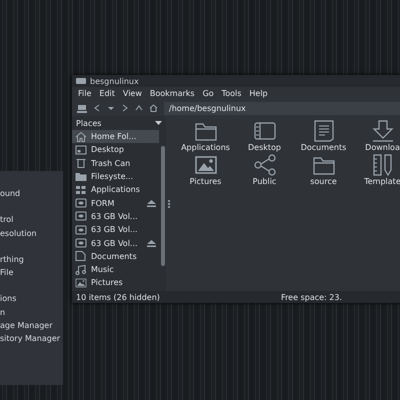 This screenshot has height=400, width=400. I want to click on forward-icon, so click(125, 108).